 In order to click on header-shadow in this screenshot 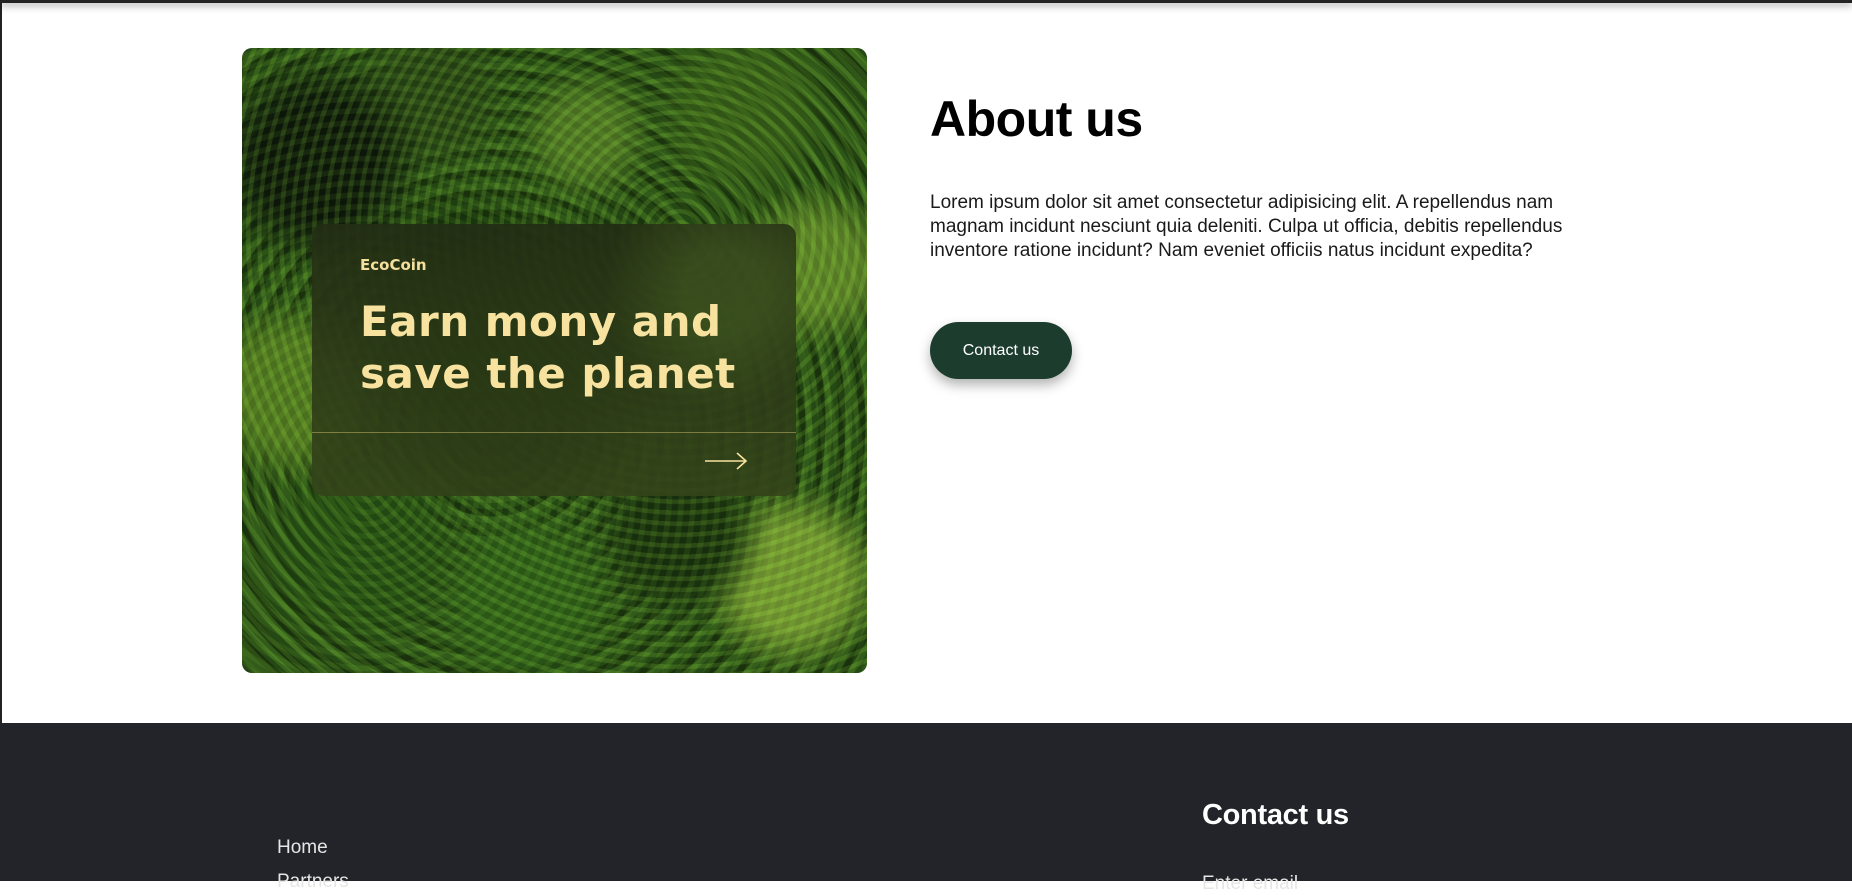, I will do `click(926, 1)`.